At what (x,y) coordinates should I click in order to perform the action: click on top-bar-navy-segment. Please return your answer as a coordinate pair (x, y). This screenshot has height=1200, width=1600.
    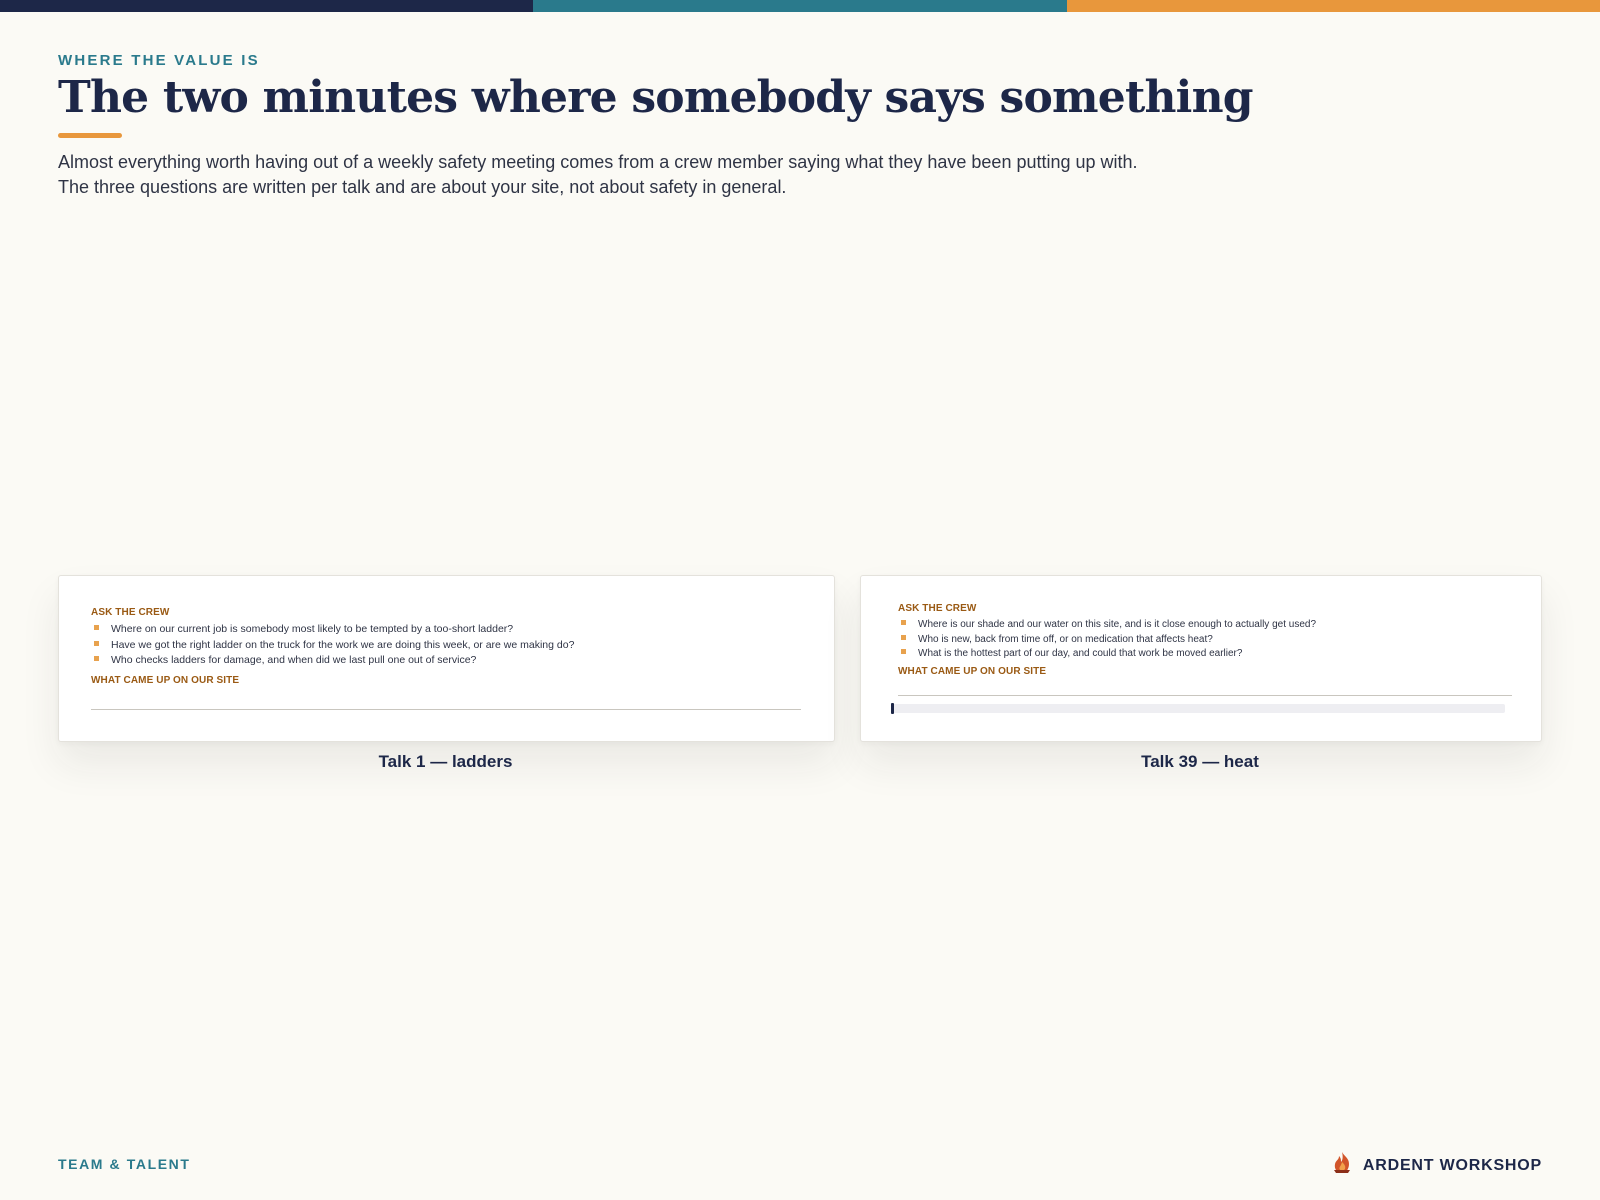
    Looking at the image, I should click on (267, 6).